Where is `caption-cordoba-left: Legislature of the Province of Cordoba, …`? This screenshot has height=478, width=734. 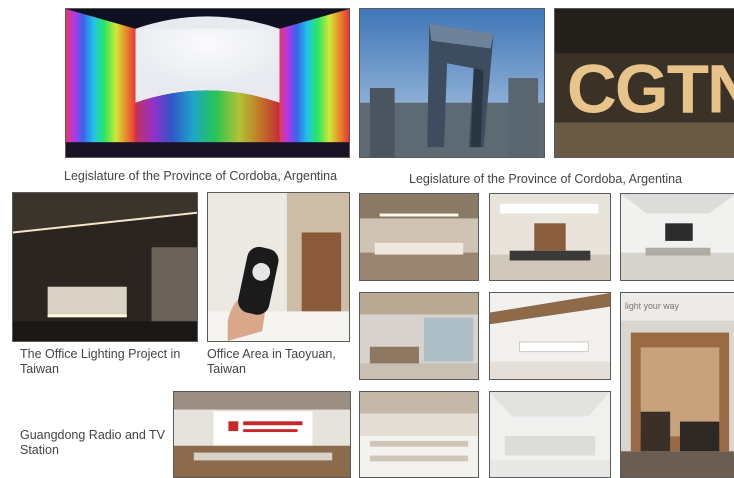 caption-cordoba-left: Legislature of the Province of Cordoba, … is located at coordinates (201, 176).